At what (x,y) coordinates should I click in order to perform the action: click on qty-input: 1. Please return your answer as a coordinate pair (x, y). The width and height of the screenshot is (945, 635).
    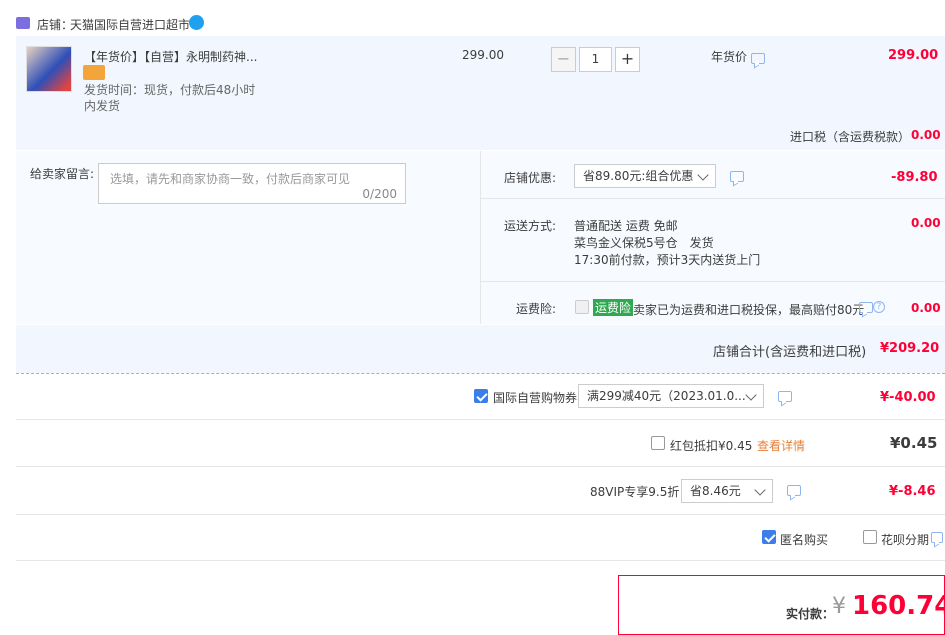
    Looking at the image, I should click on (595, 59).